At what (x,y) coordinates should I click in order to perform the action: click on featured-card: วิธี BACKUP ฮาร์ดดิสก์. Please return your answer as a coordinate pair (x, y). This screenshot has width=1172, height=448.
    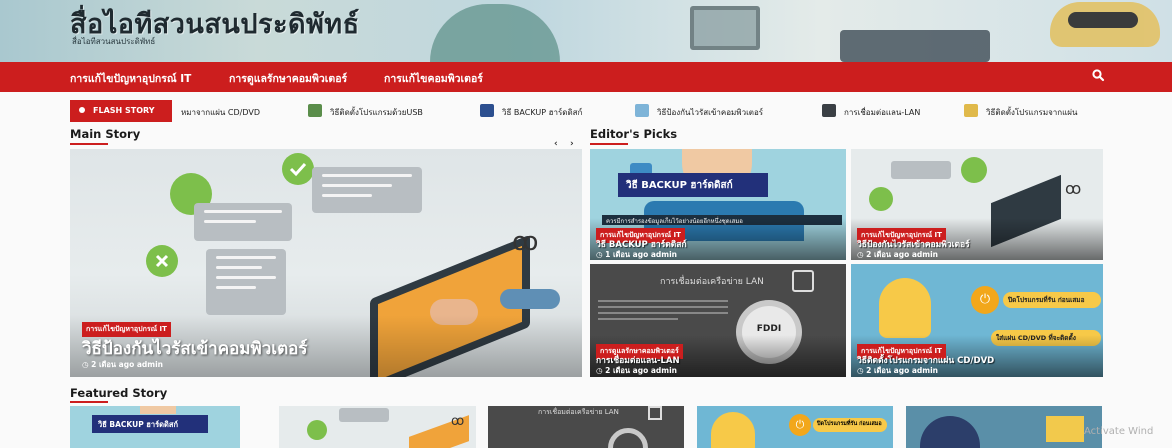
    Looking at the image, I should click on (155, 427).